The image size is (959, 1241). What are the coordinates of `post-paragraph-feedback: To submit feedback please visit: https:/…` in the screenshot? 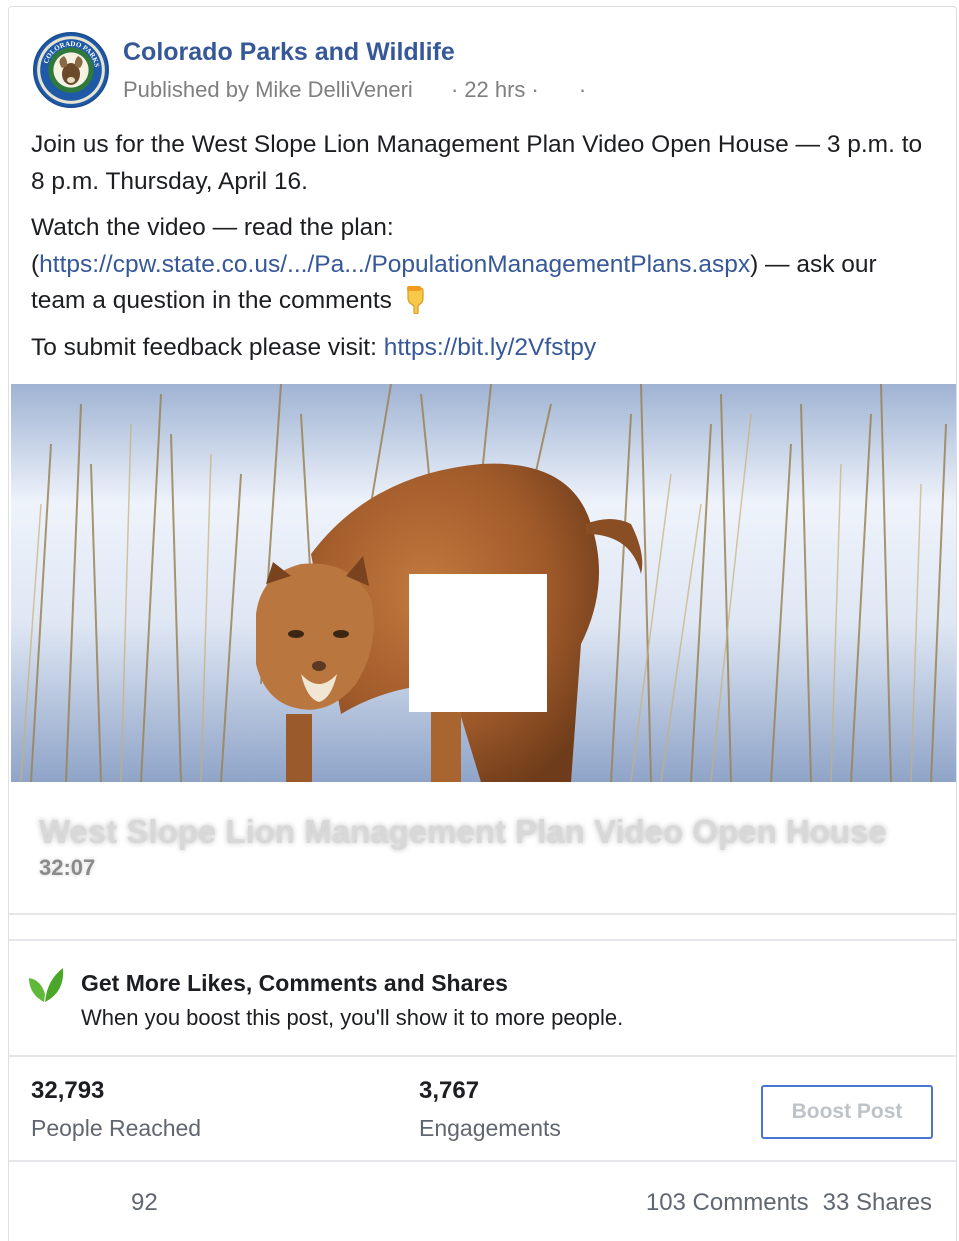 It's located at (314, 347).